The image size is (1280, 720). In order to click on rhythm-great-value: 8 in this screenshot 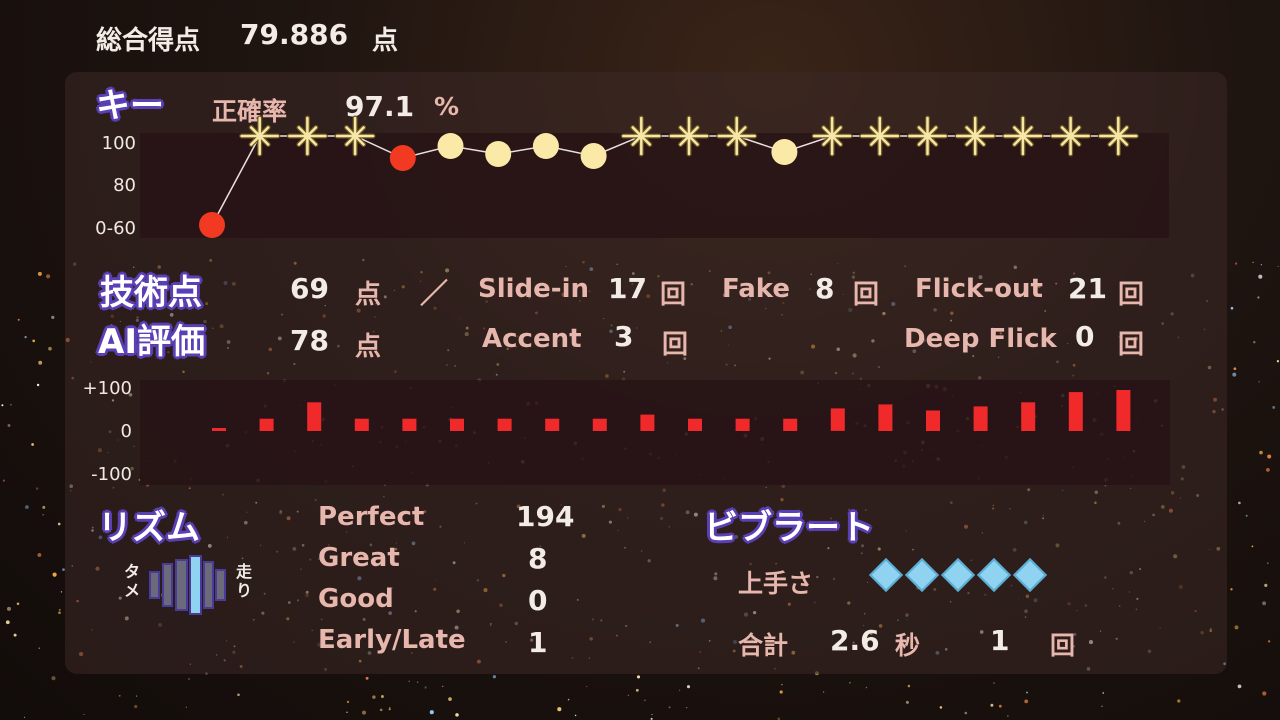, I will do `click(538, 558)`.